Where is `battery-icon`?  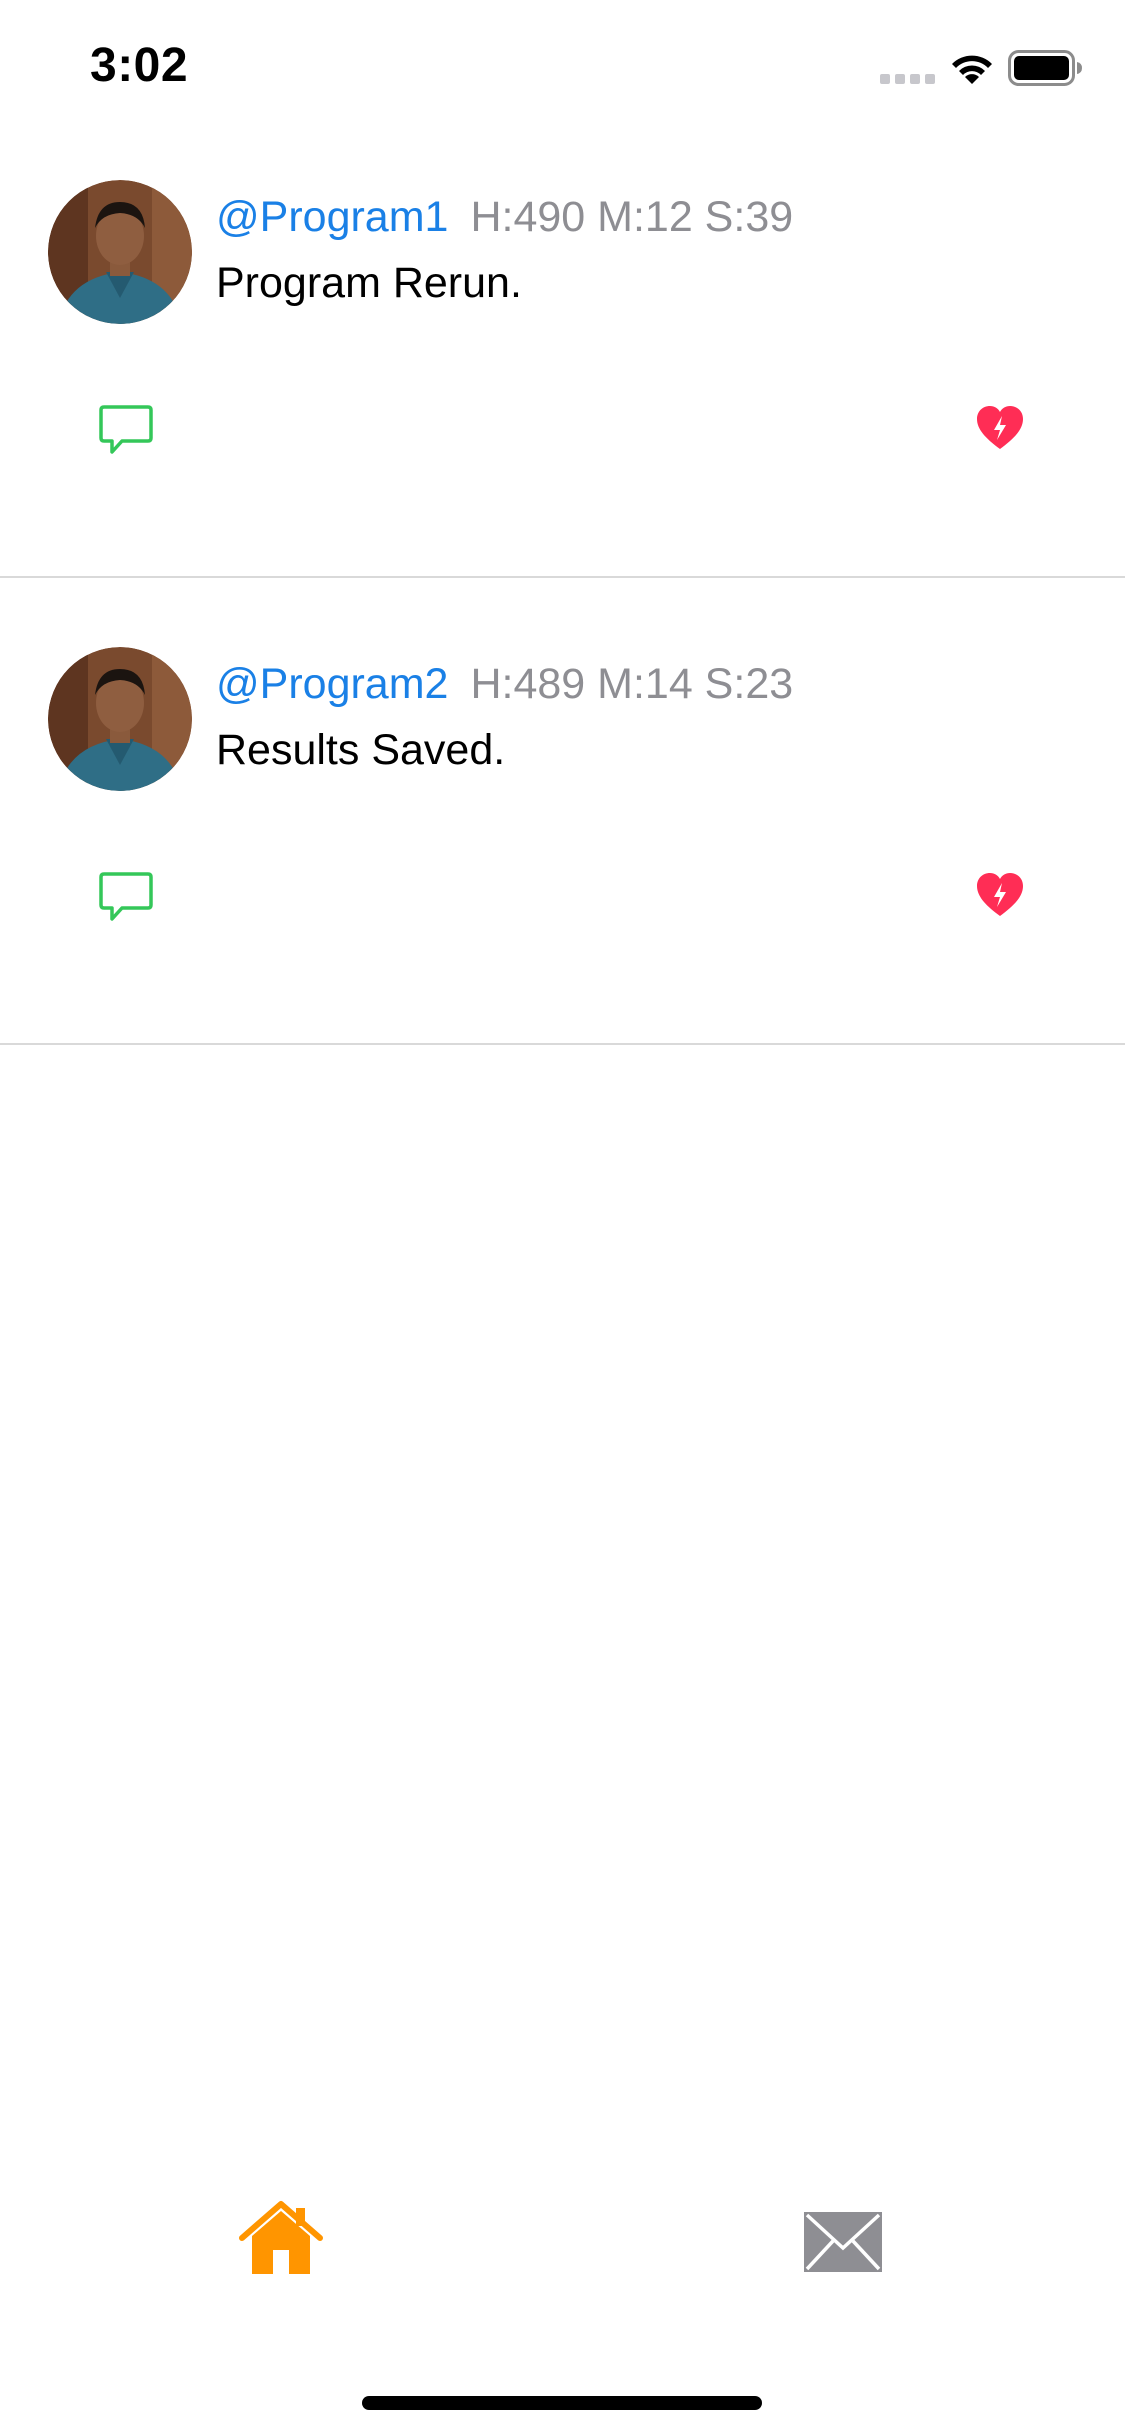 battery-icon is located at coordinates (1045, 68).